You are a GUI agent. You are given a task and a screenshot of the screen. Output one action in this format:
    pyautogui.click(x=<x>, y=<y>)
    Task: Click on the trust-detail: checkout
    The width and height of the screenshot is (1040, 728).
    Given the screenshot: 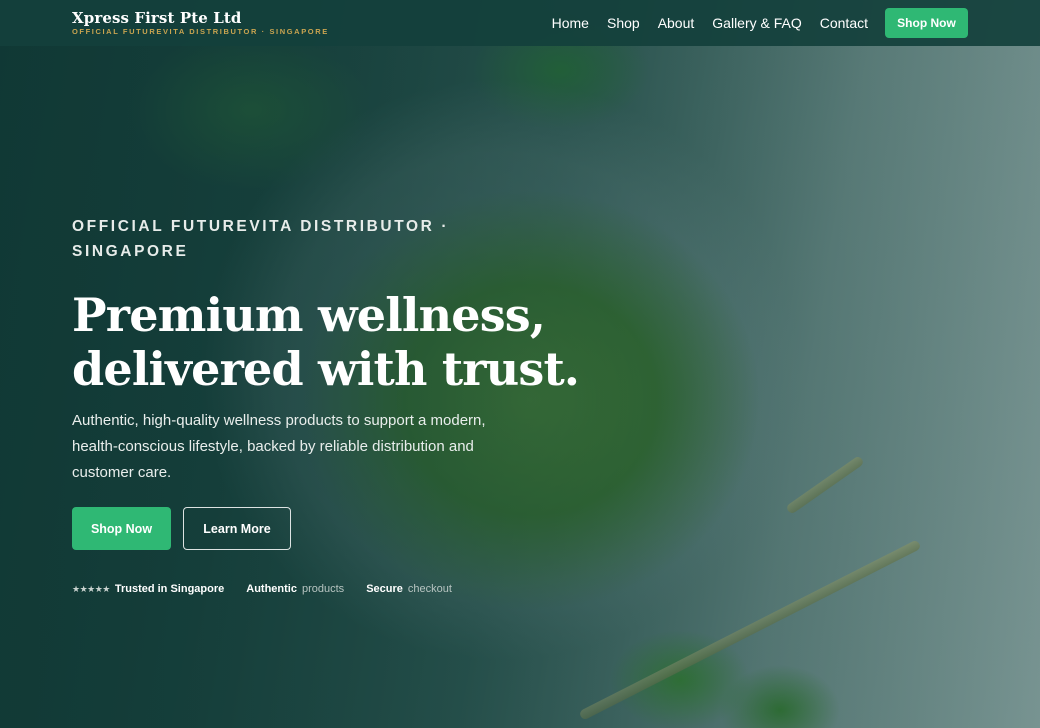 What is the action you would take?
    pyautogui.click(x=429, y=589)
    